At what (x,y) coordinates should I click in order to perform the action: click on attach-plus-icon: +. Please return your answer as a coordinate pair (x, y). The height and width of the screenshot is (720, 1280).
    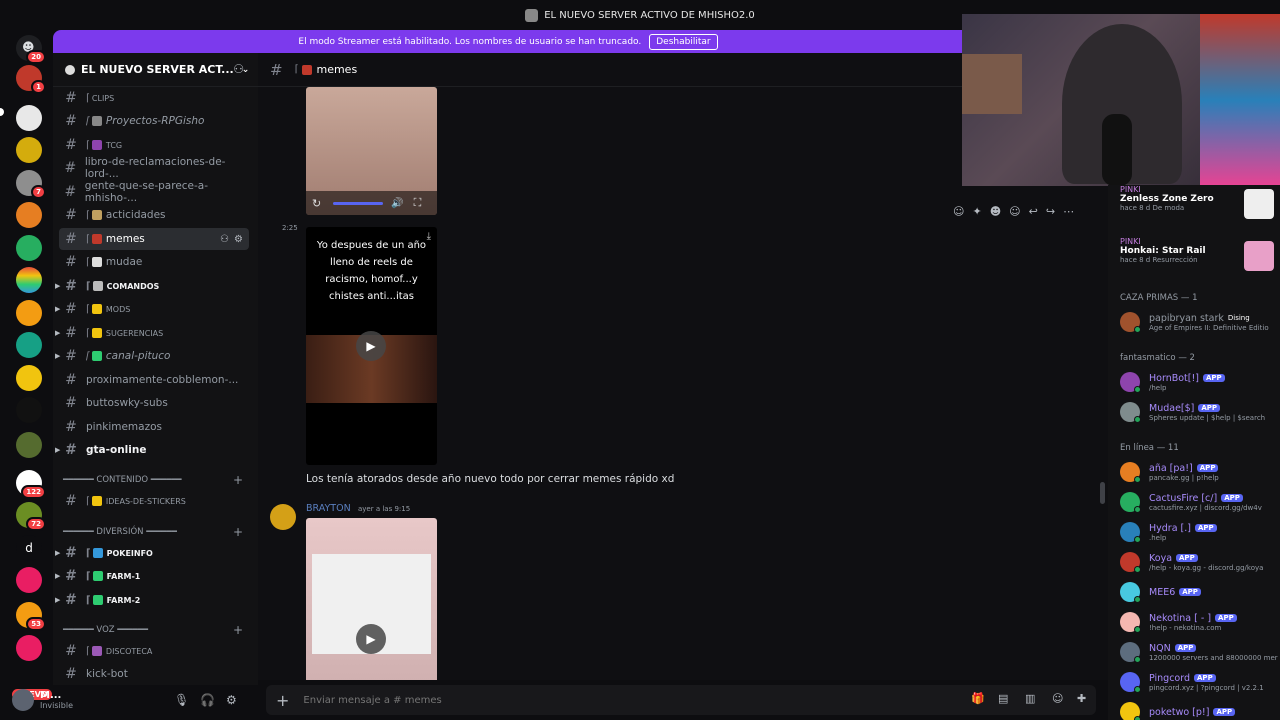
    Looking at the image, I should click on (282, 700).